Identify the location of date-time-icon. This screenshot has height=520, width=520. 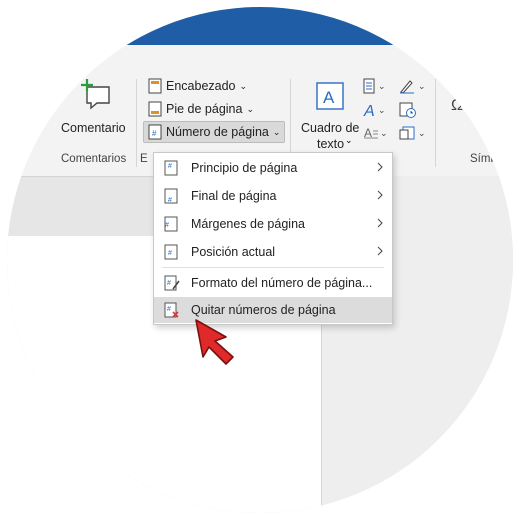
(408, 110).